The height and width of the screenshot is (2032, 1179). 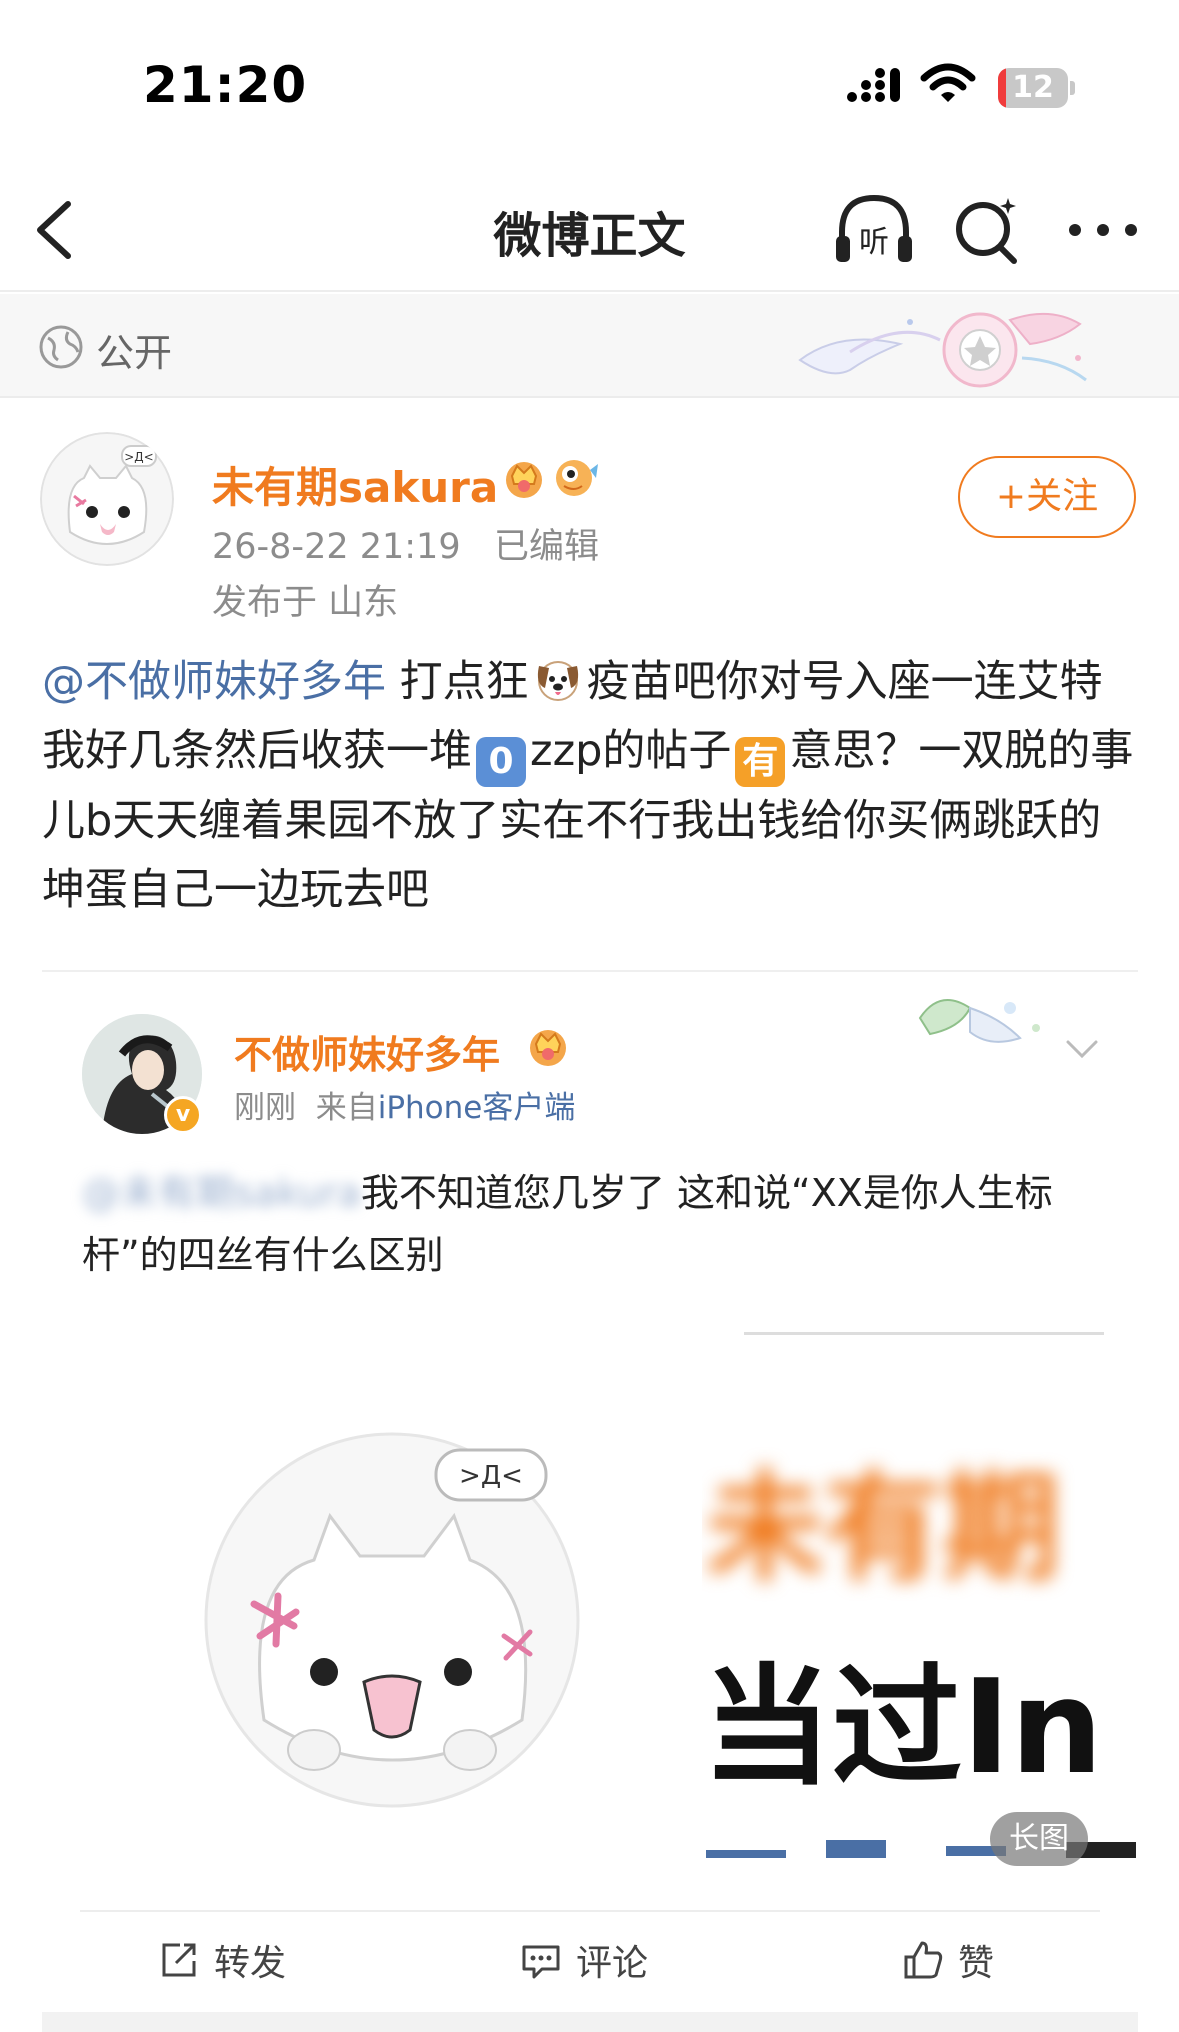 What do you see at coordinates (183, 1115) in the screenshot?
I see `verified-badge-icon: v` at bounding box center [183, 1115].